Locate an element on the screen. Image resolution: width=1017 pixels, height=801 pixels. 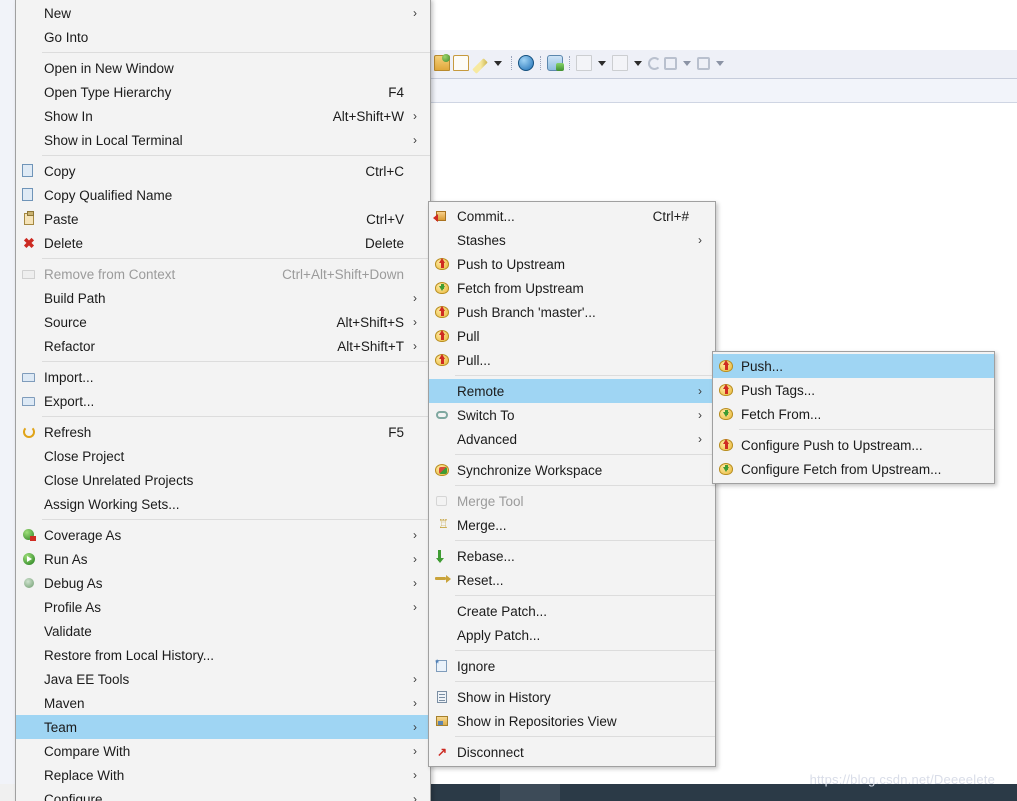
menu-item-show-in-history: Show in History is located at coordinates (572, 697).